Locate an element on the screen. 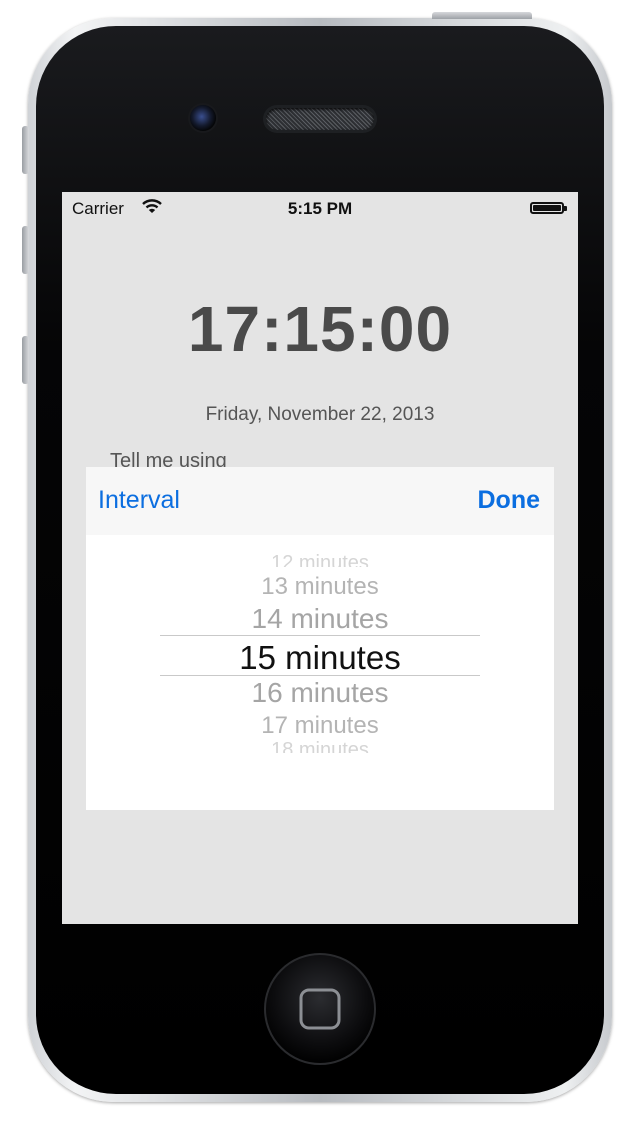 The width and height of the screenshot is (640, 1136). date-display: Friday, November 22, 2013 is located at coordinates (320, 414).